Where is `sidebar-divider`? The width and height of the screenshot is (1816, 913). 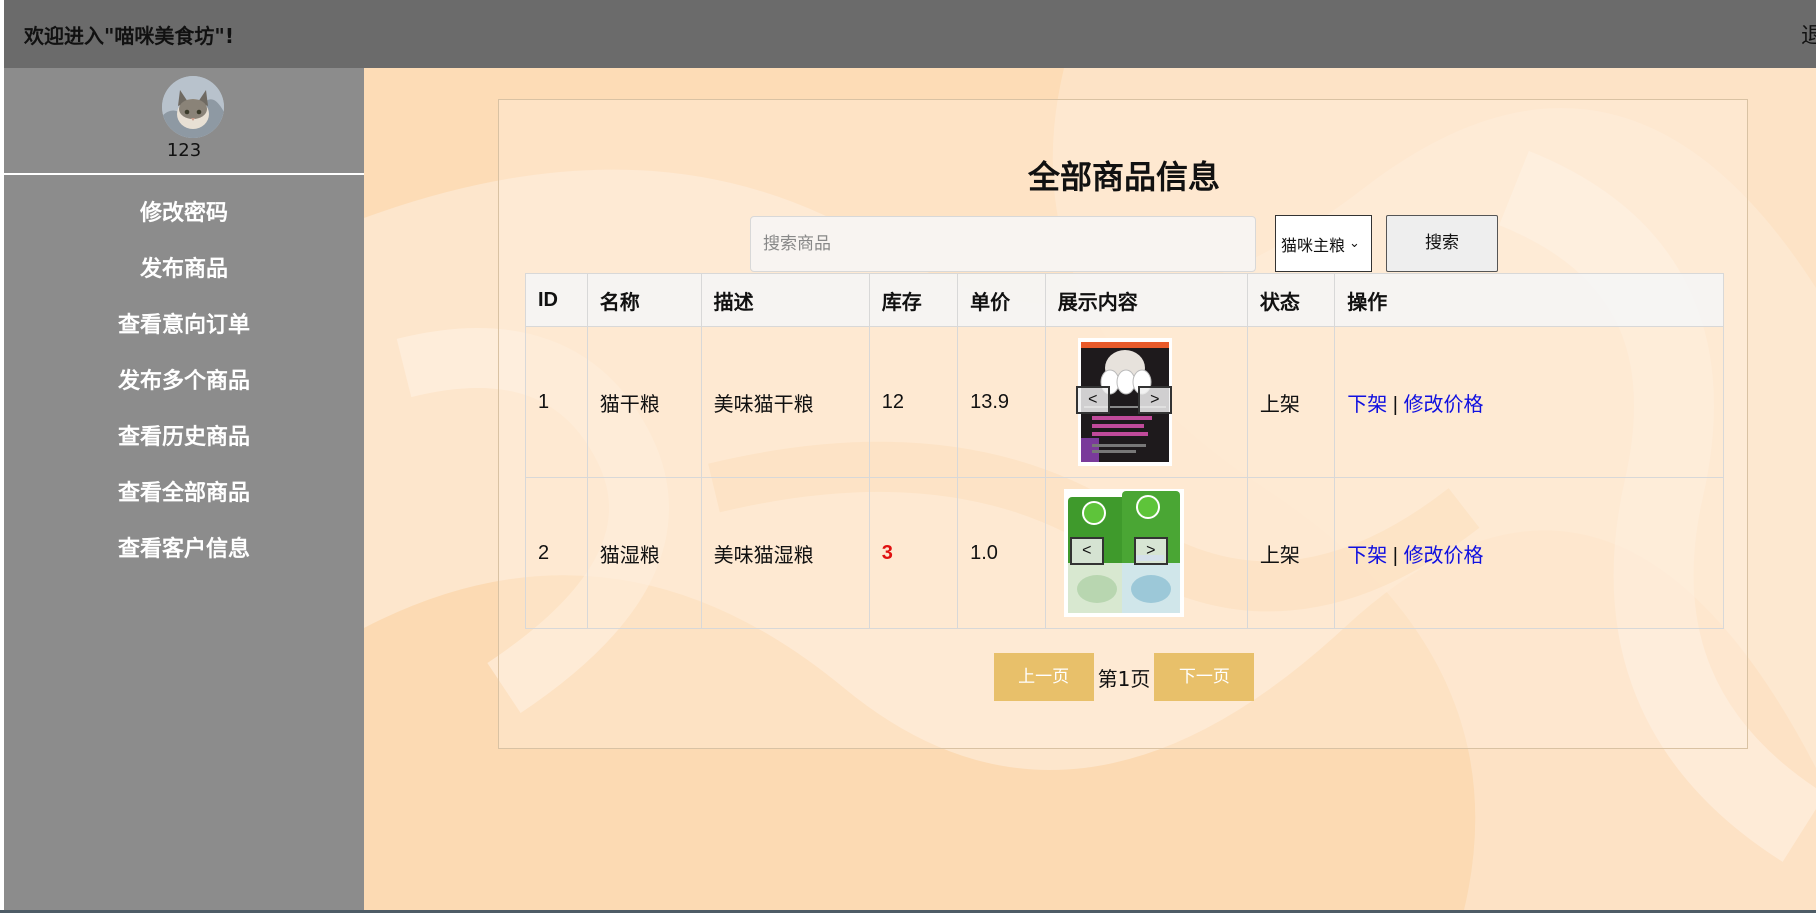
sidebar-divider is located at coordinates (184, 174).